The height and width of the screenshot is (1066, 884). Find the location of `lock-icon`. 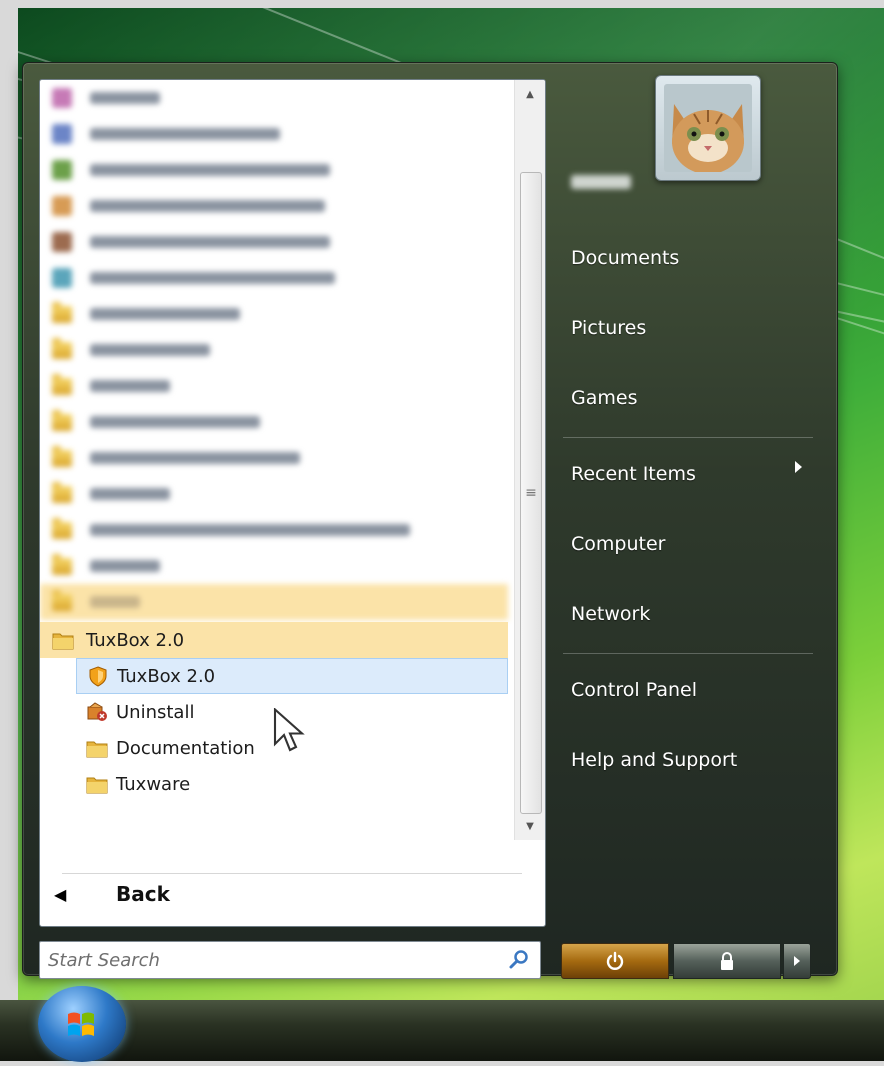

lock-icon is located at coordinates (727, 961).